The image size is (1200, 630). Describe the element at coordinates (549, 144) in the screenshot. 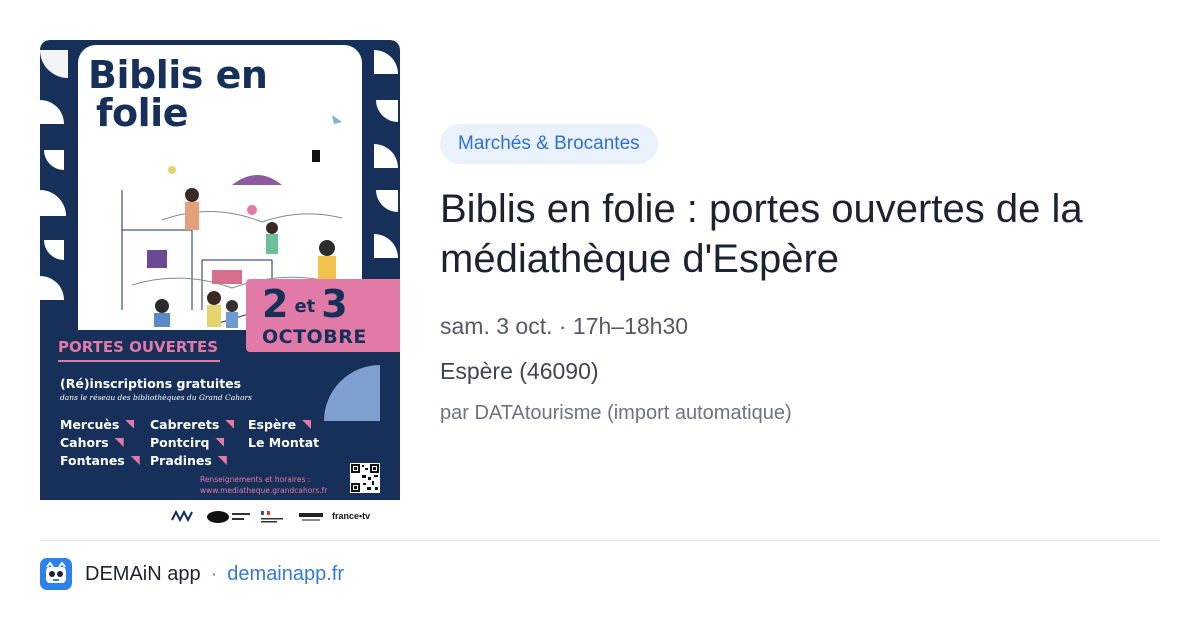

I see `category-badge: Marchés & Brocantes` at that location.